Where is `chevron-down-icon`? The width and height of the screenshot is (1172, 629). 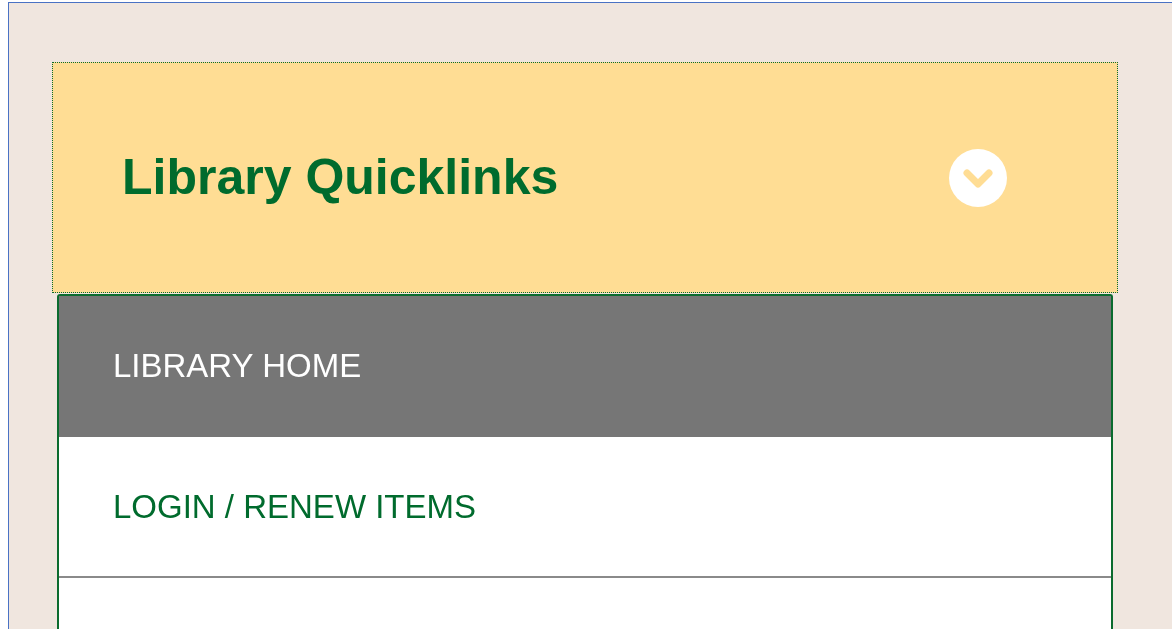
chevron-down-icon is located at coordinates (978, 177).